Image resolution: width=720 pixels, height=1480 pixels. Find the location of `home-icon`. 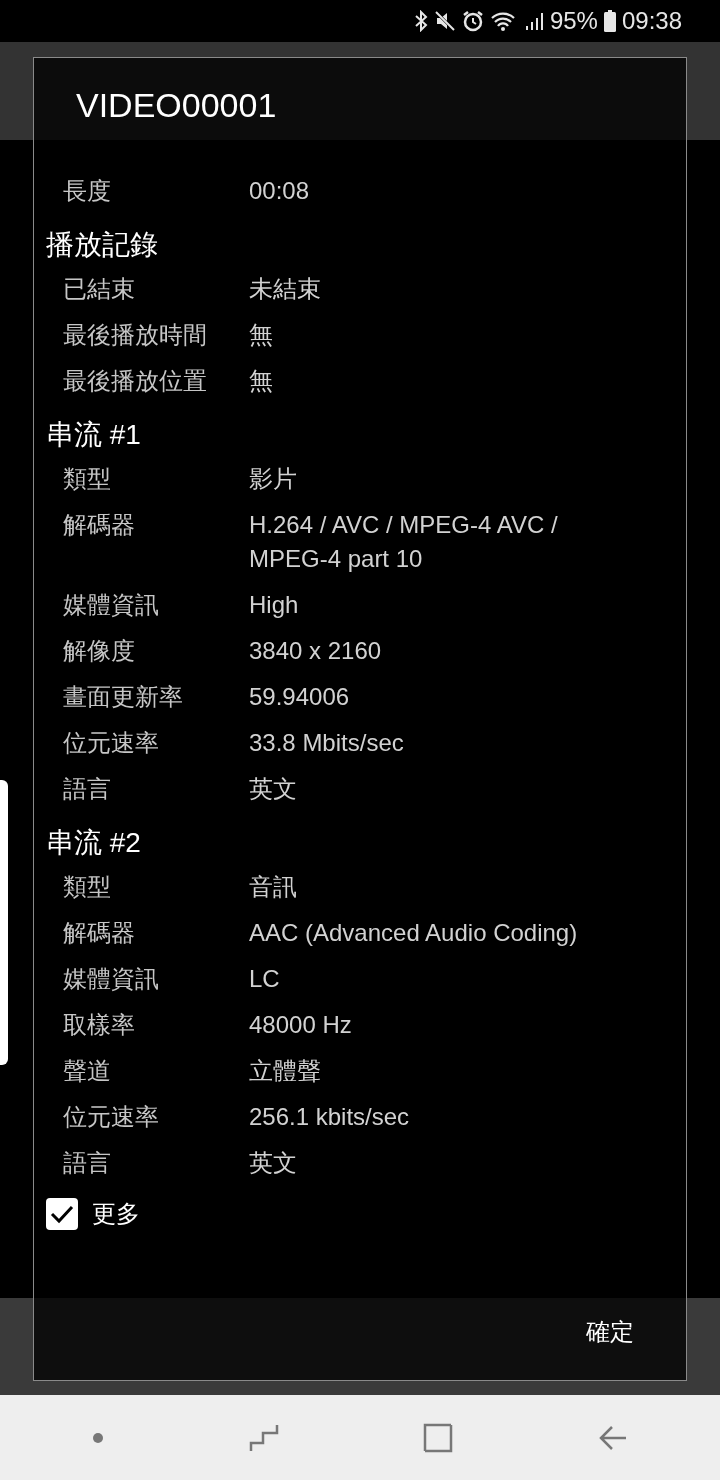

home-icon is located at coordinates (438, 1437).